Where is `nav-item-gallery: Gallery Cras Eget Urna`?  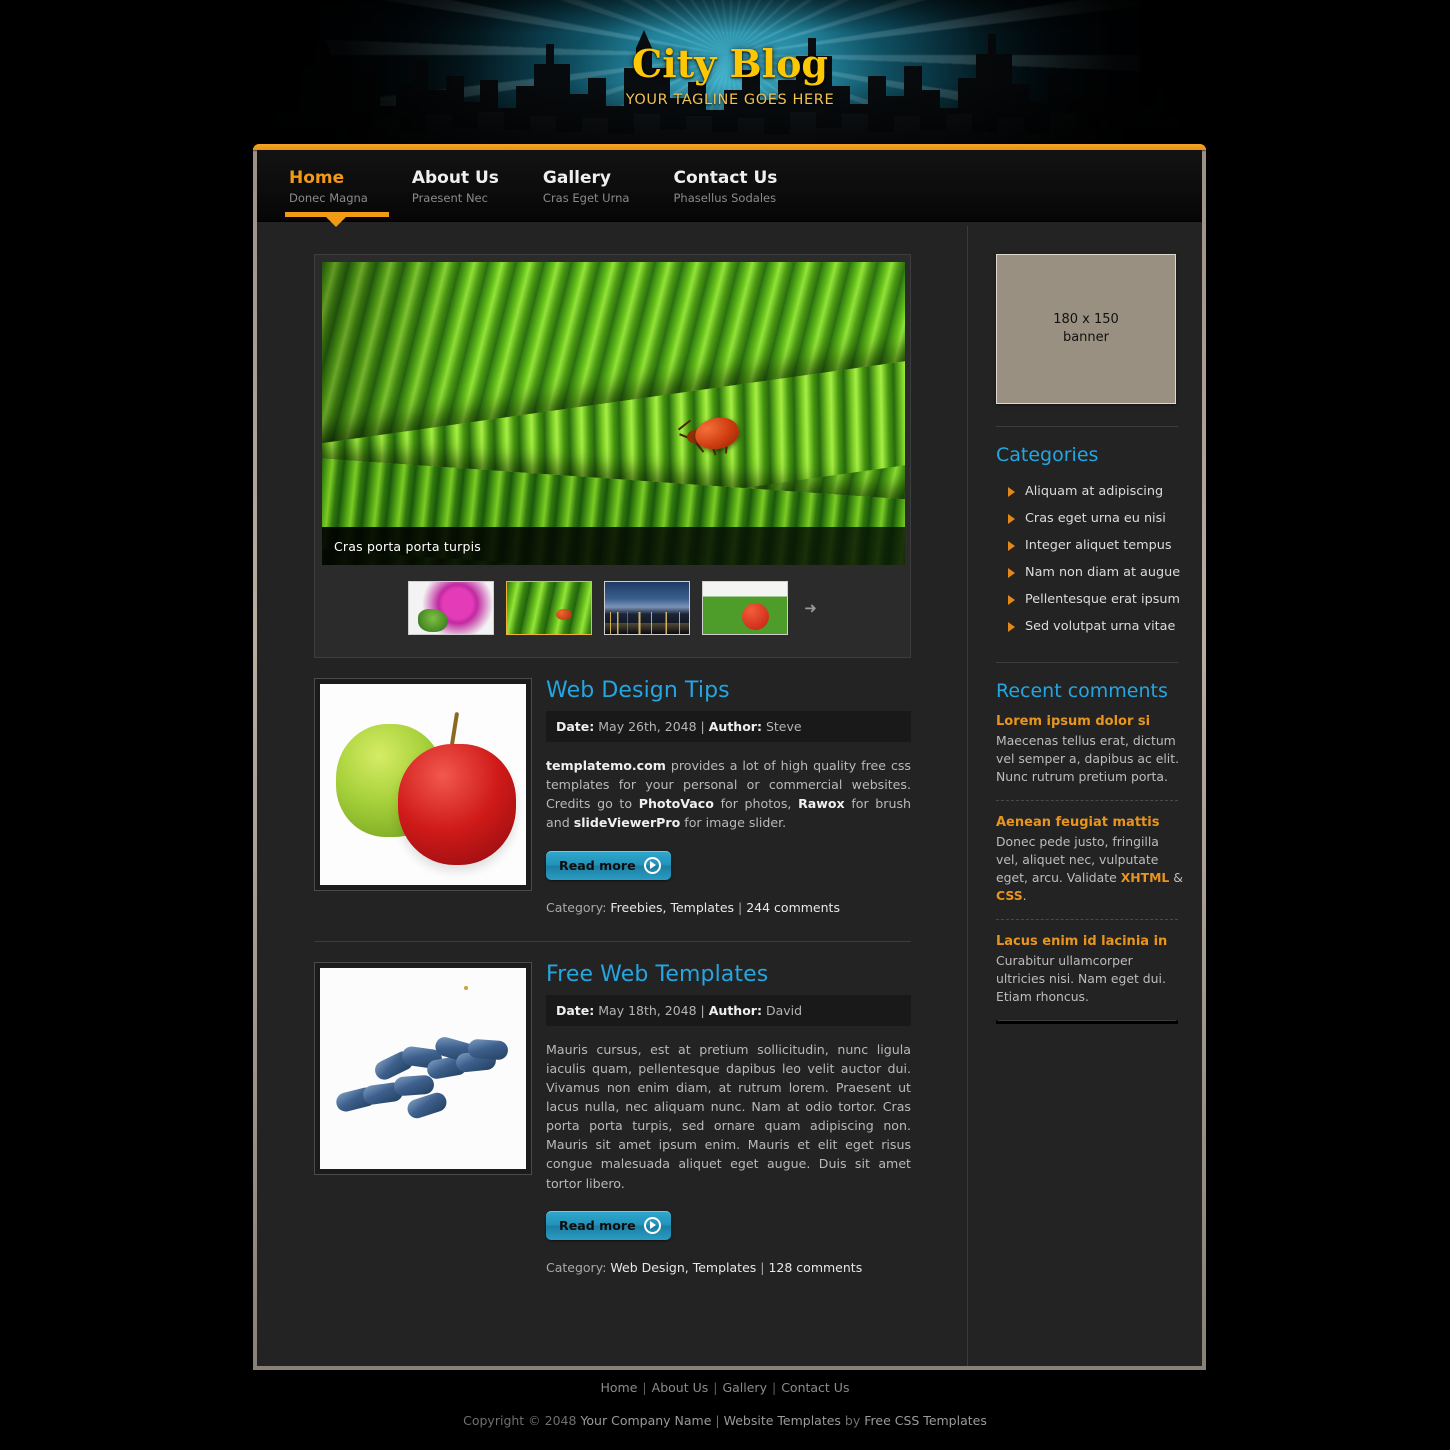
nav-item-gallery: Gallery Cras Eget Urna is located at coordinates (600, 177).